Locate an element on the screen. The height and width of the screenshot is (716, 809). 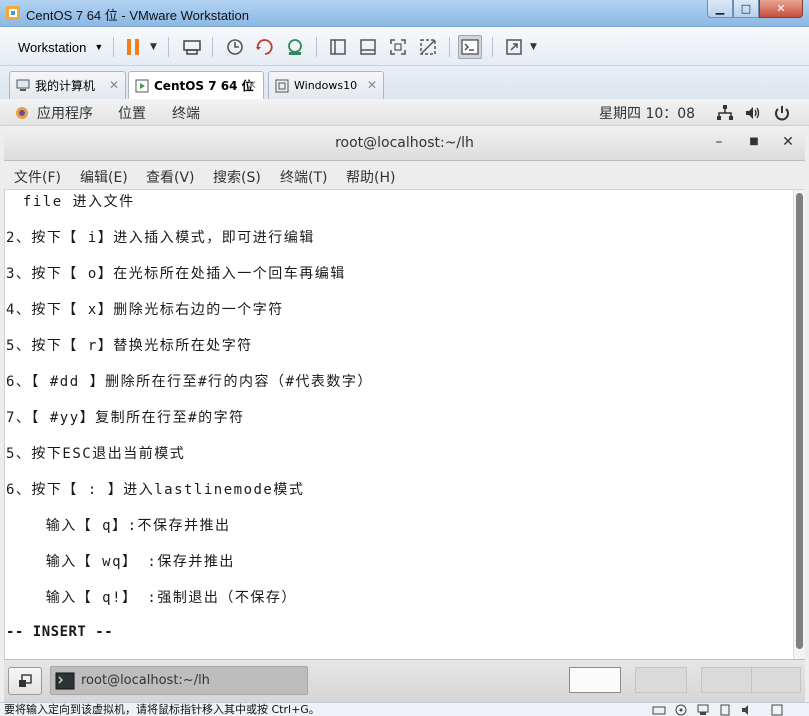
status-message: 要将输入定向到该虚拟机，请将鼠标指针移入其中或按 Ctrl+G。 is located at coordinates (162, 709).